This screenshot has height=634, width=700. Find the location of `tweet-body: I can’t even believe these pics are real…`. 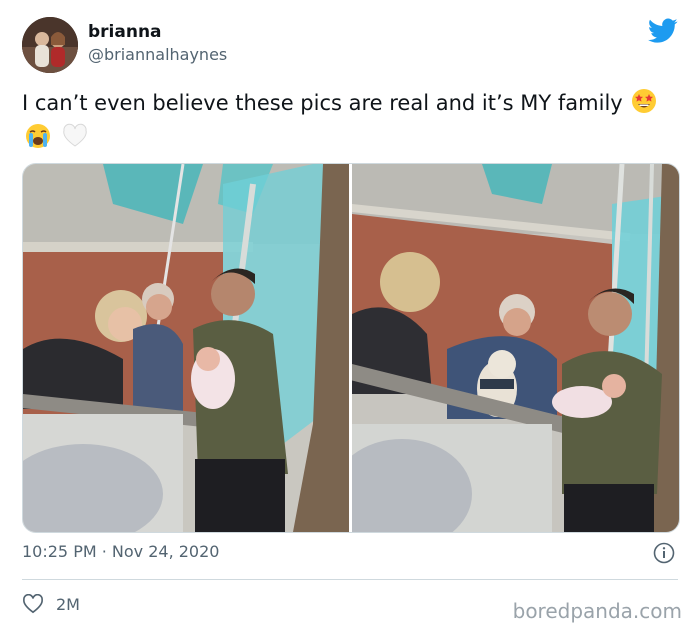

tweet-body: I can’t even believe these pics are real… is located at coordinates (342, 123).